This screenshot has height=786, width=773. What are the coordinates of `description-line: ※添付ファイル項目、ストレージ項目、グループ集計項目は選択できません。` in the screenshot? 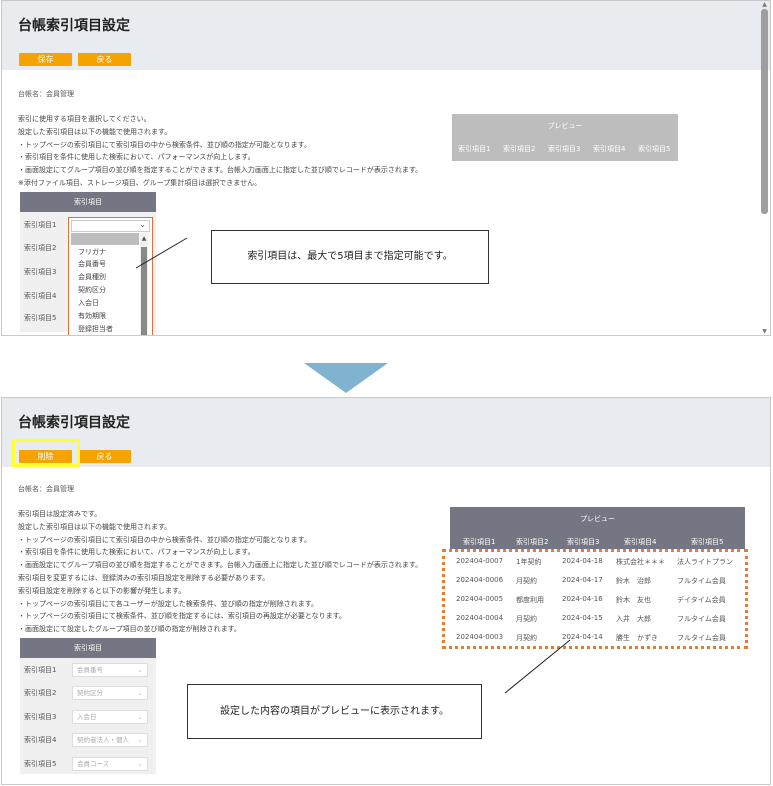 It's located at (140, 182).